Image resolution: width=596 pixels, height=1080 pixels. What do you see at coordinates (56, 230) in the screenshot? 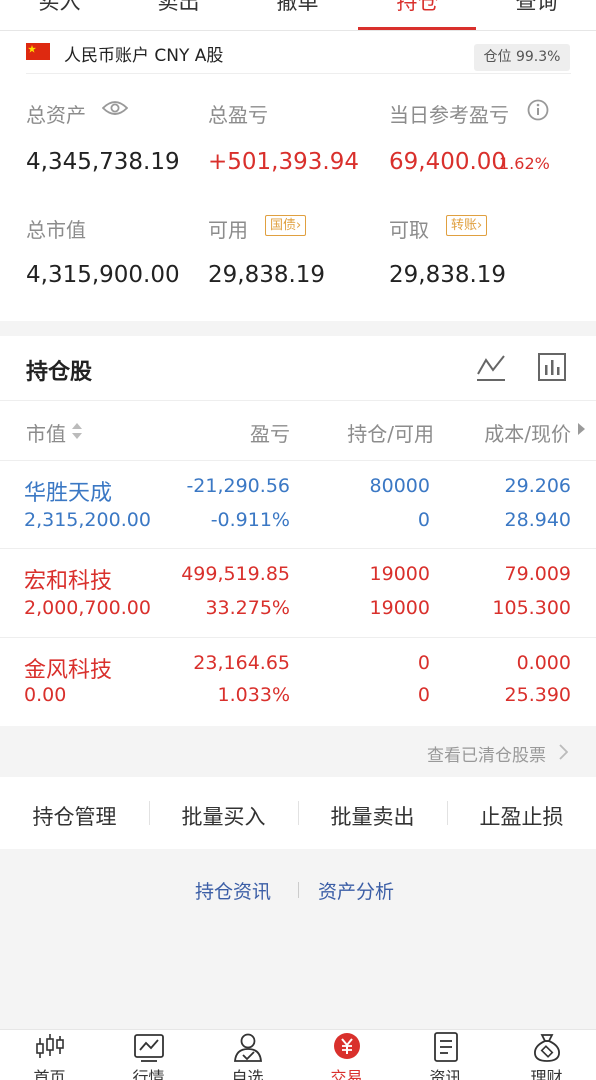
I see `market-value-label: 总市值` at bounding box center [56, 230].